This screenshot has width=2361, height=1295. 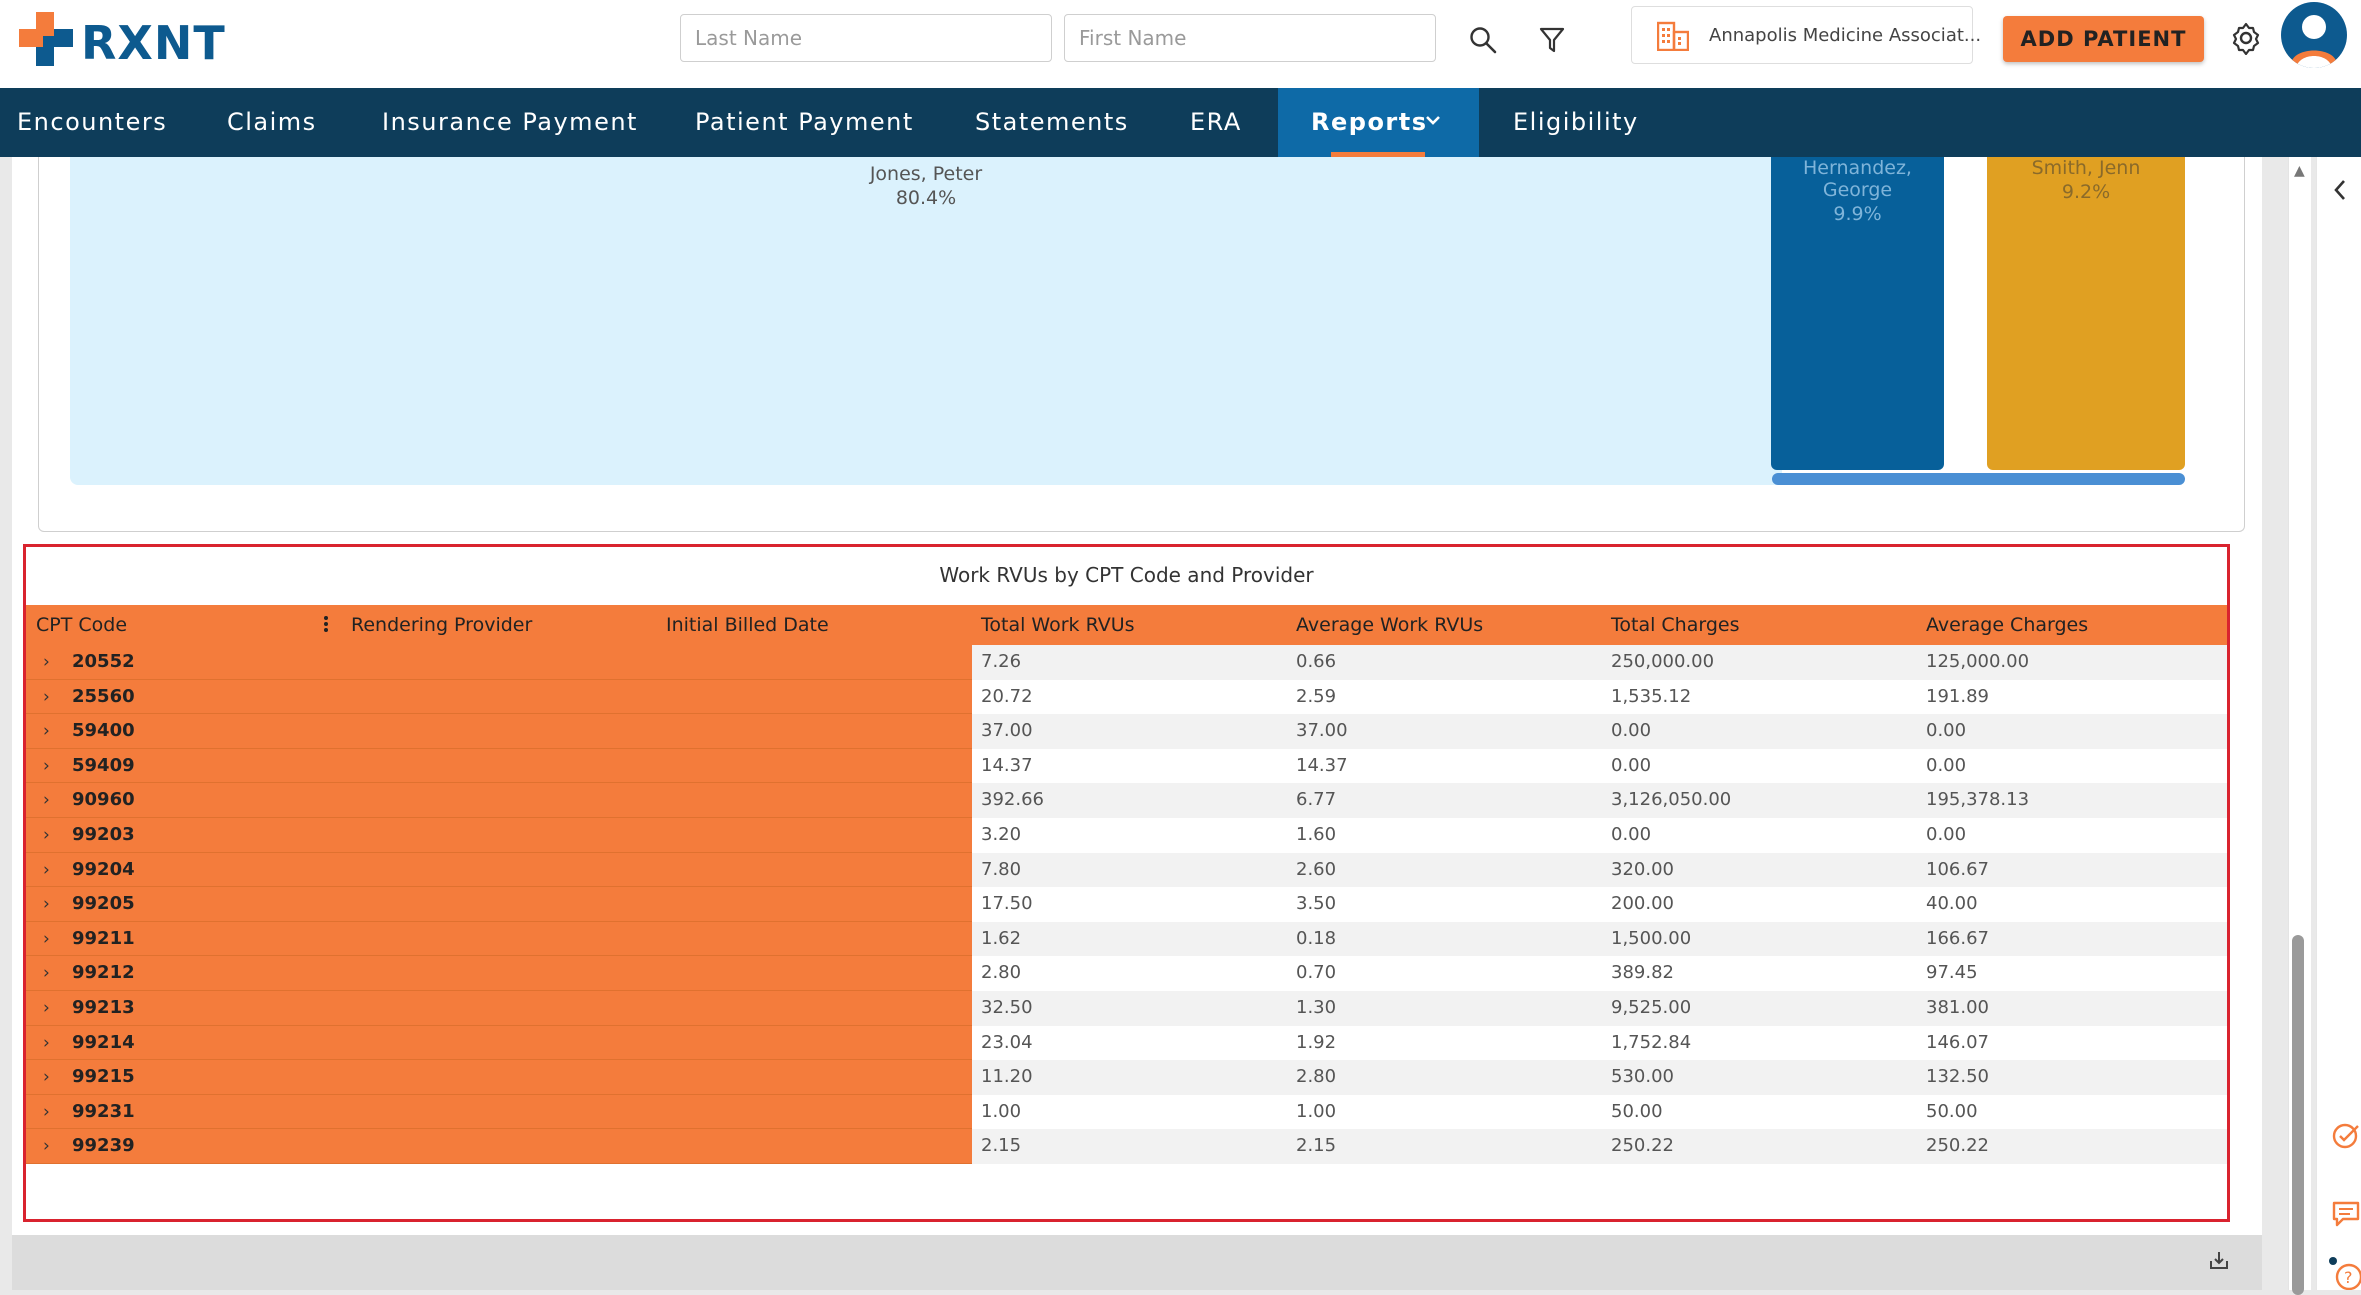 I want to click on table-row: › 99211 1.62 0.18 1,500.00 166.67, so click(x=1126, y=939).